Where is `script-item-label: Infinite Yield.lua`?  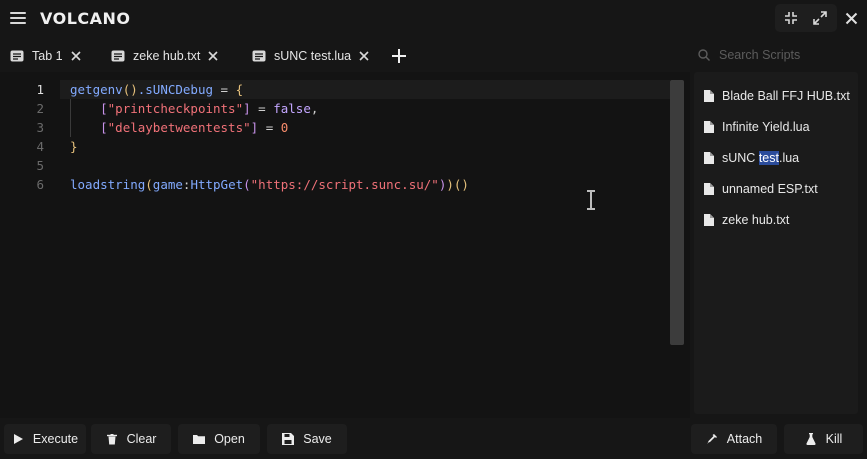 script-item-label: Infinite Yield.lua is located at coordinates (766, 126).